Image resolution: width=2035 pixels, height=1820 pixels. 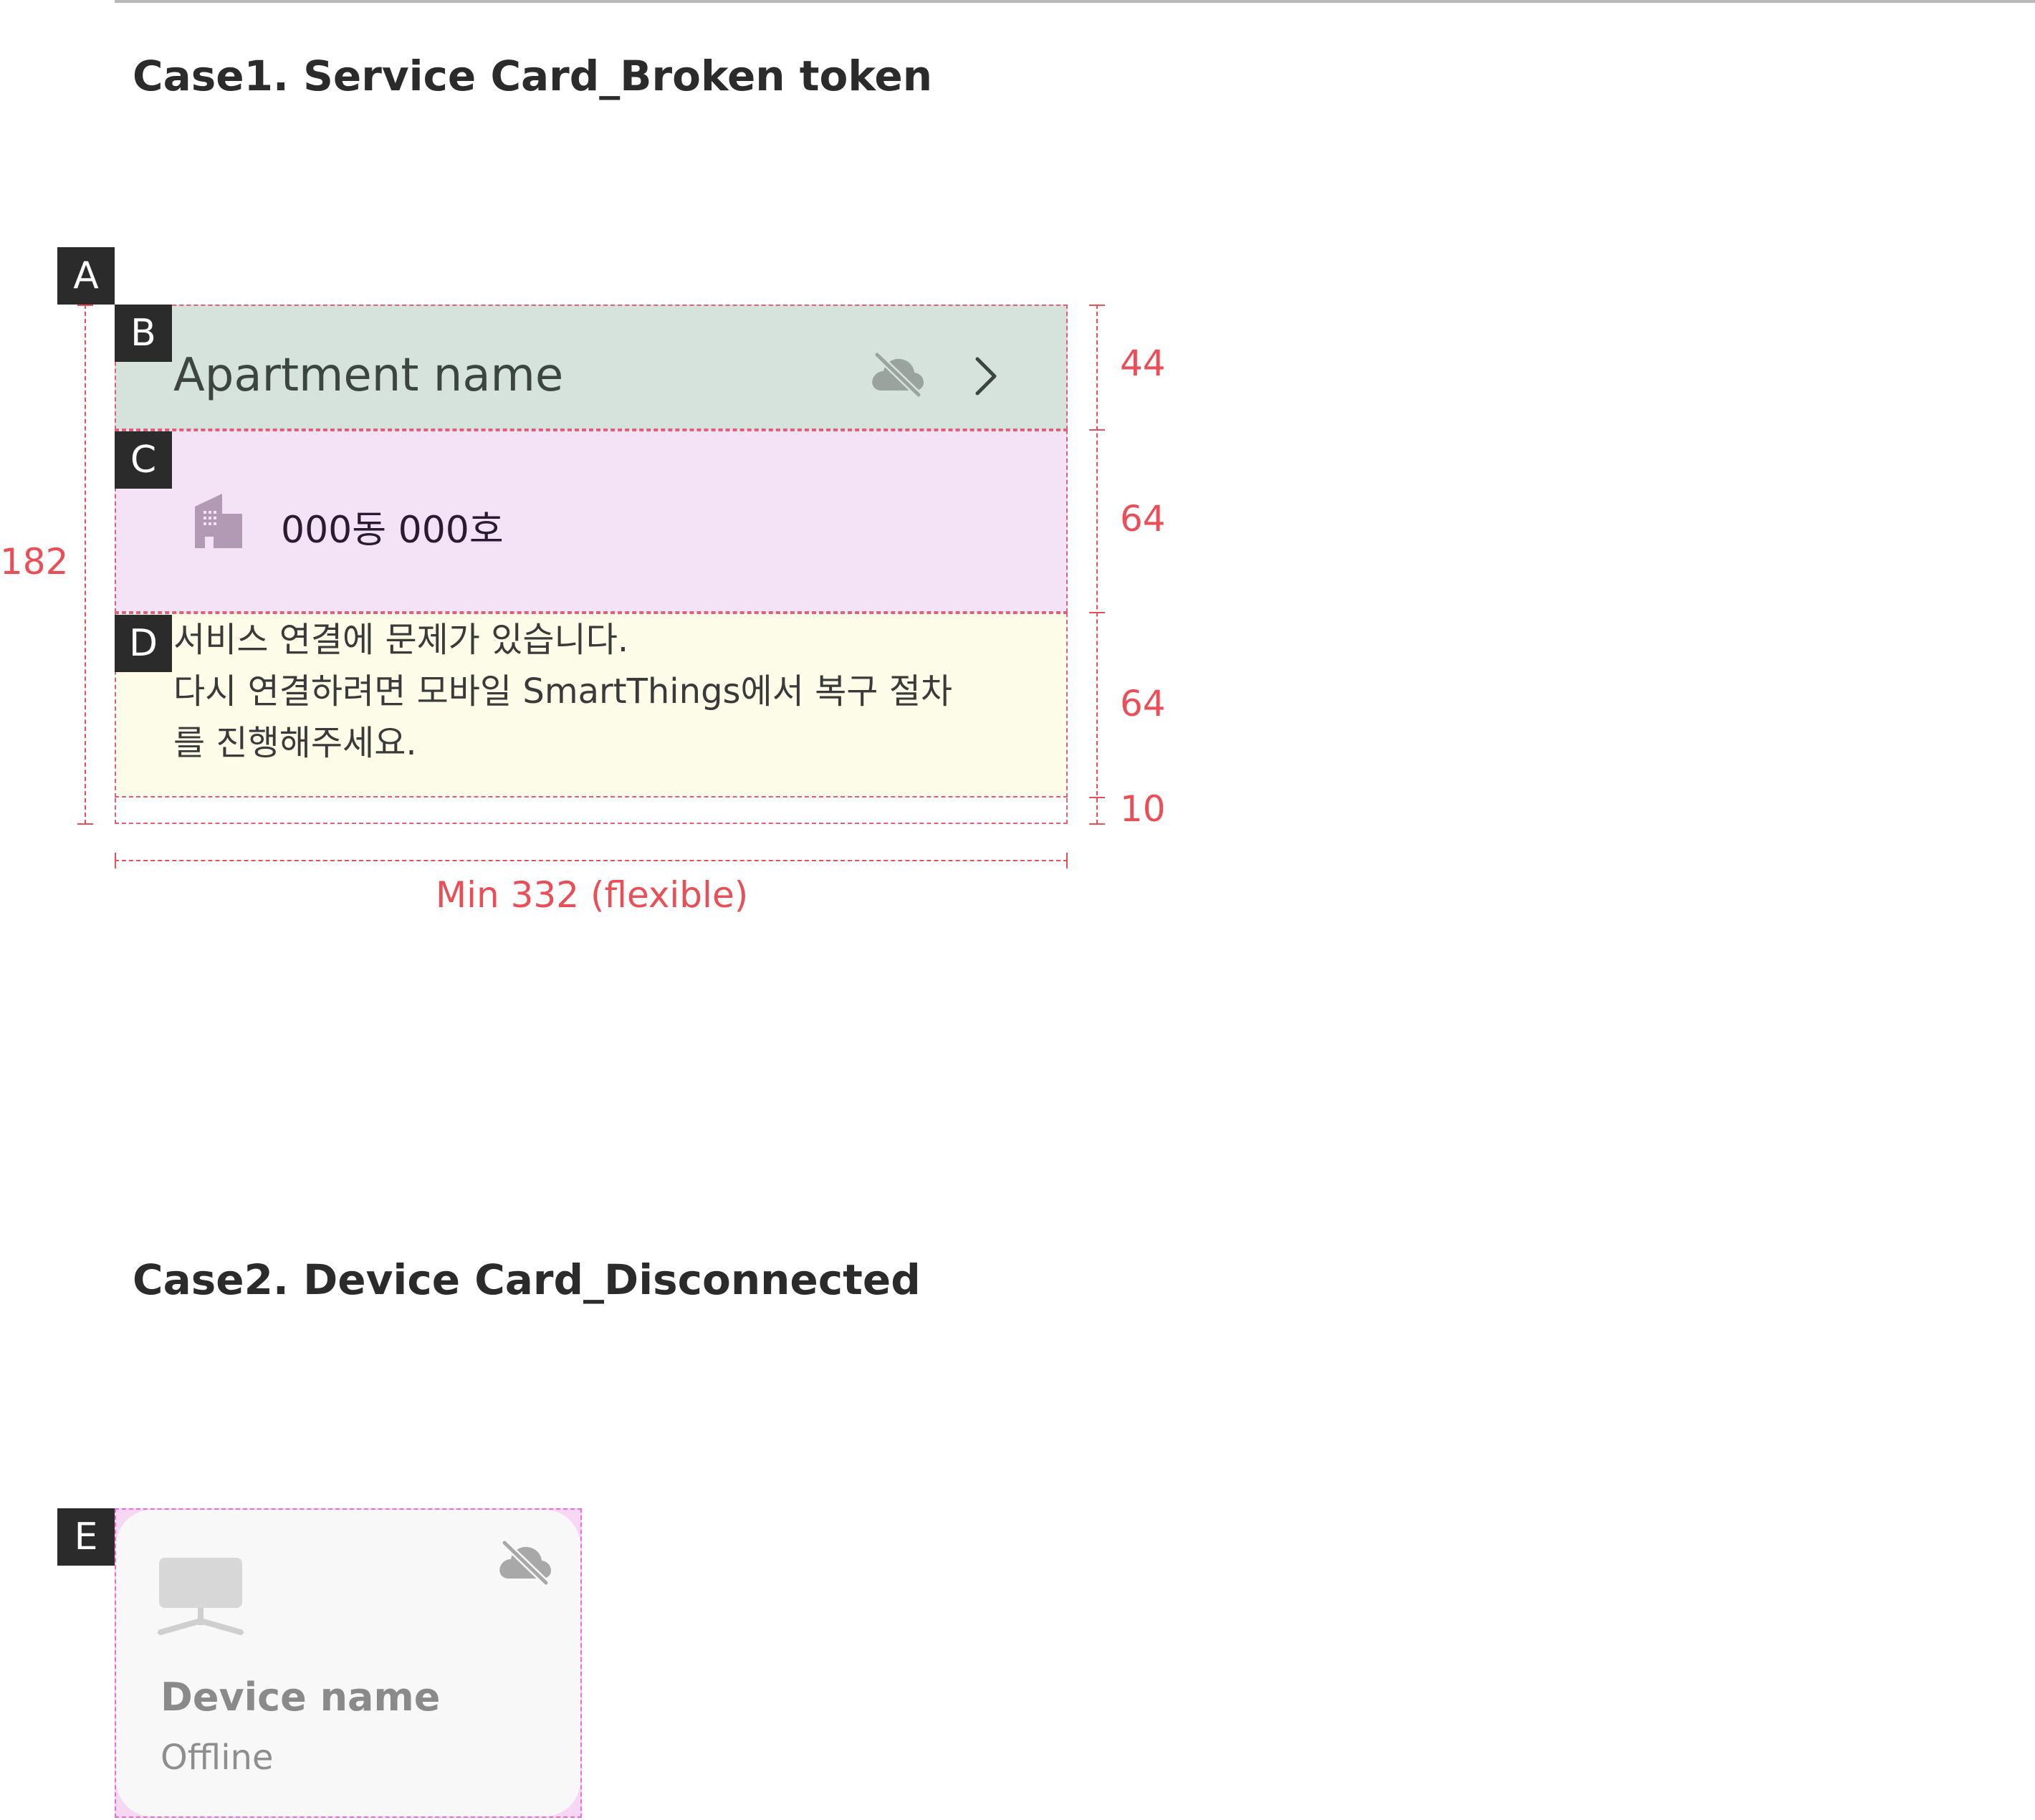 What do you see at coordinates (592, 895) in the screenshot?
I see `width-label: Min 332 (flexible)` at bounding box center [592, 895].